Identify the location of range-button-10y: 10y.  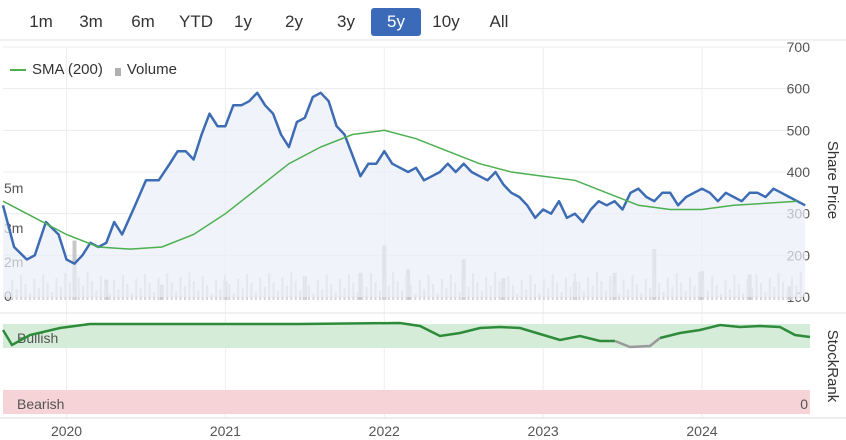
(446, 22).